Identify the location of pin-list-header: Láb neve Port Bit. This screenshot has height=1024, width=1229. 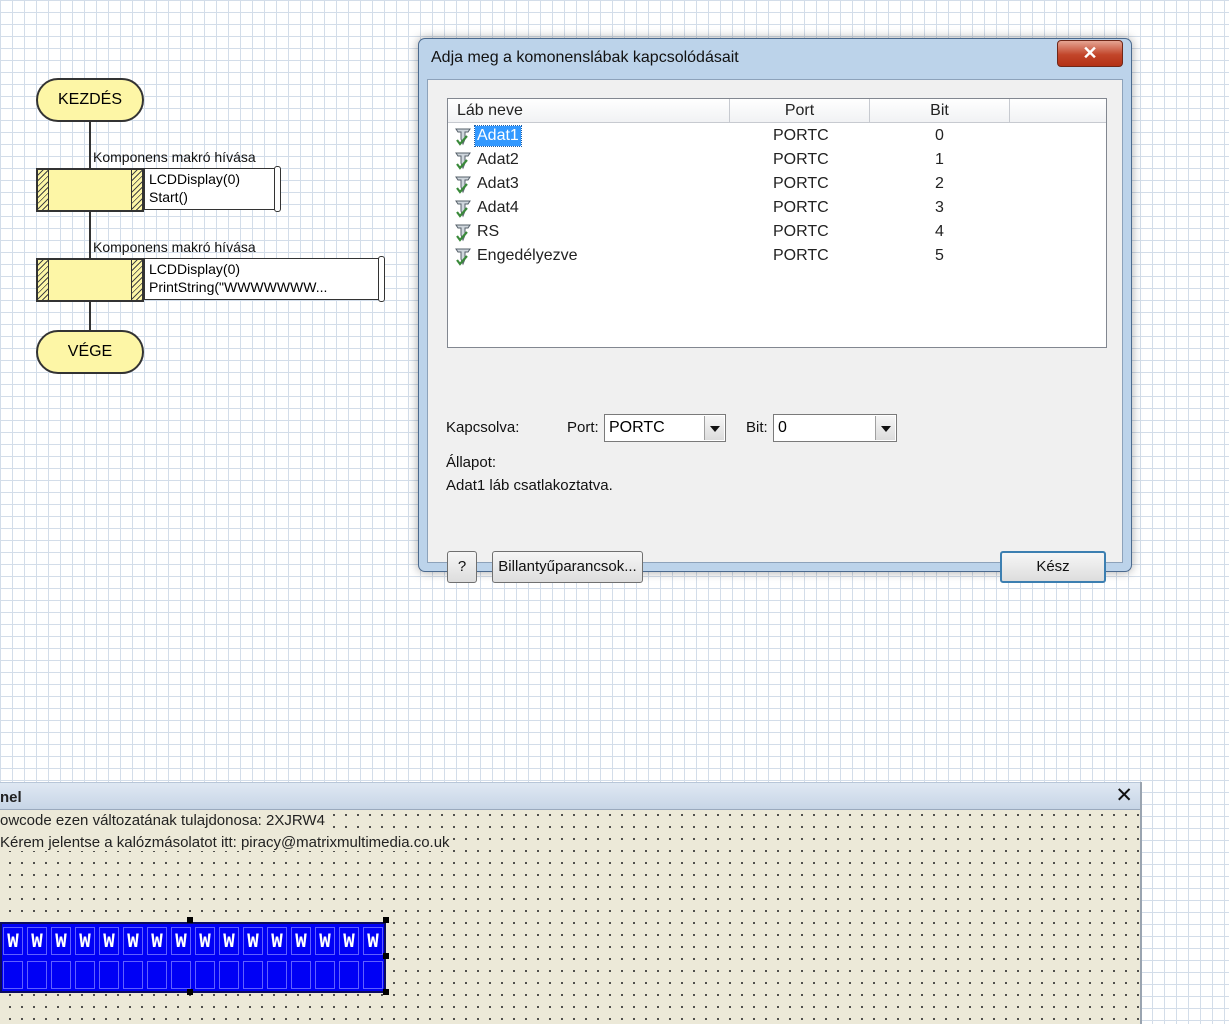
(777, 111).